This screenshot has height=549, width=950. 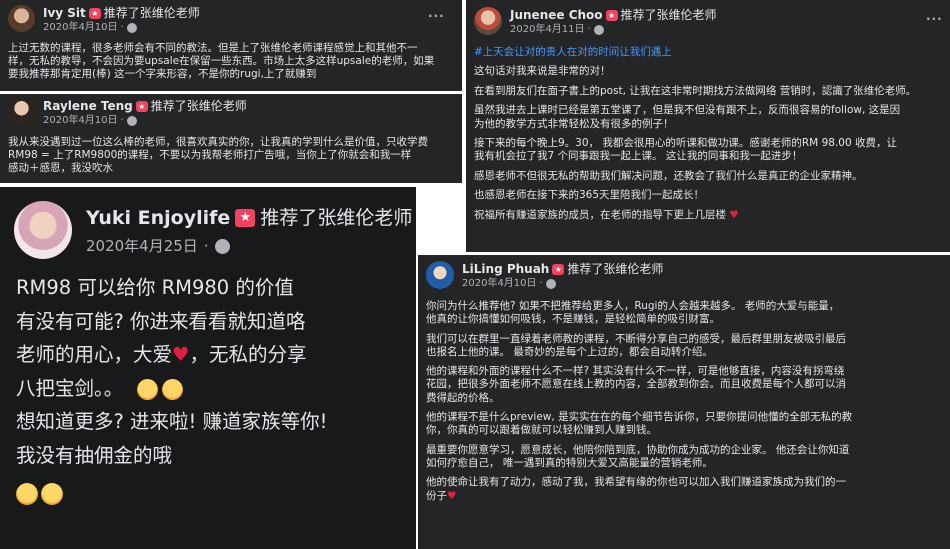 I want to click on post-header-raylene: Raylene Teng ★ 推荐了张维伦老师 2020年4月10日 ·, so click(x=127, y=113).